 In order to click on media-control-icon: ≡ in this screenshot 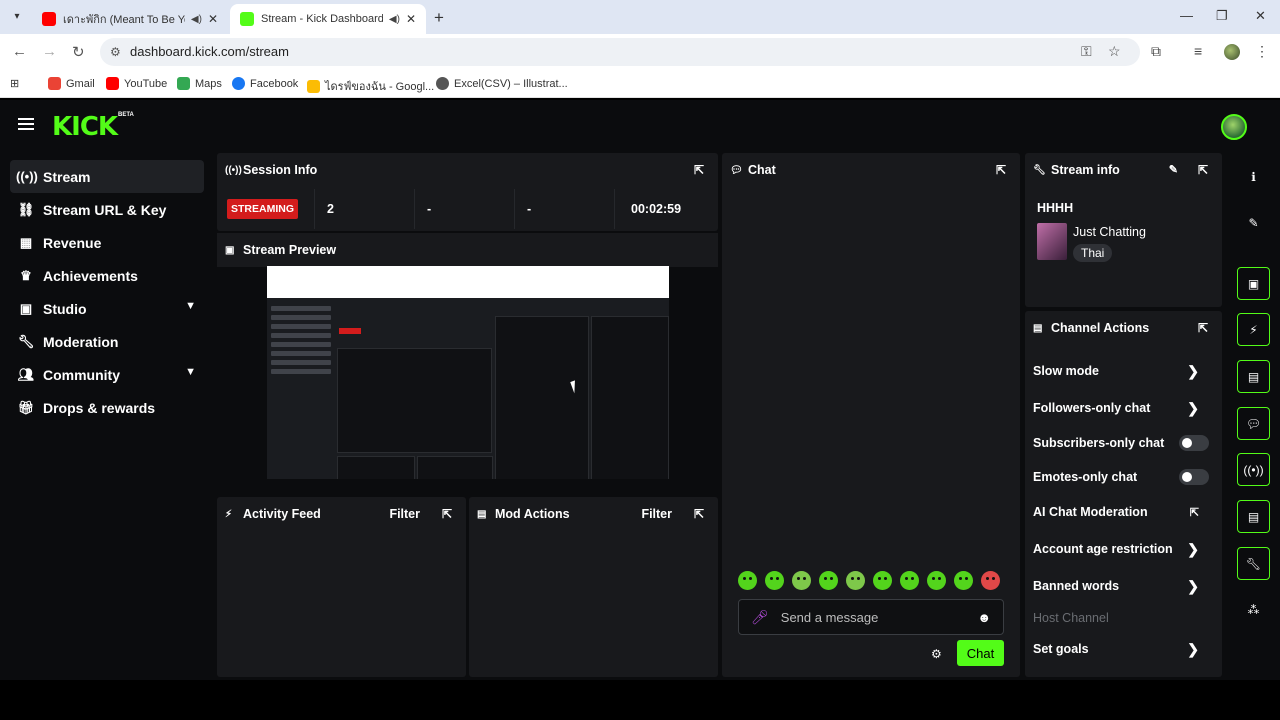, I will do `click(1198, 51)`.